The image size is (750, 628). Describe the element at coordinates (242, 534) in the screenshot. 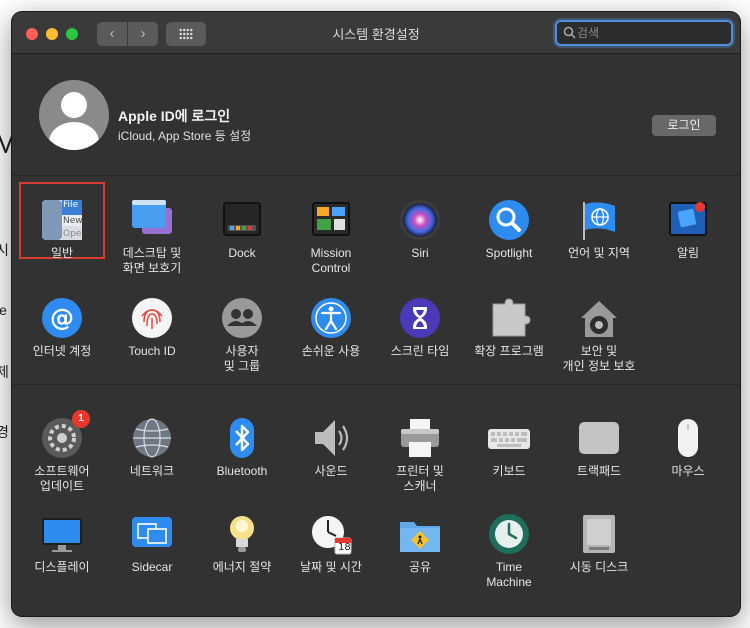

I see `energy-saver-icon` at that location.